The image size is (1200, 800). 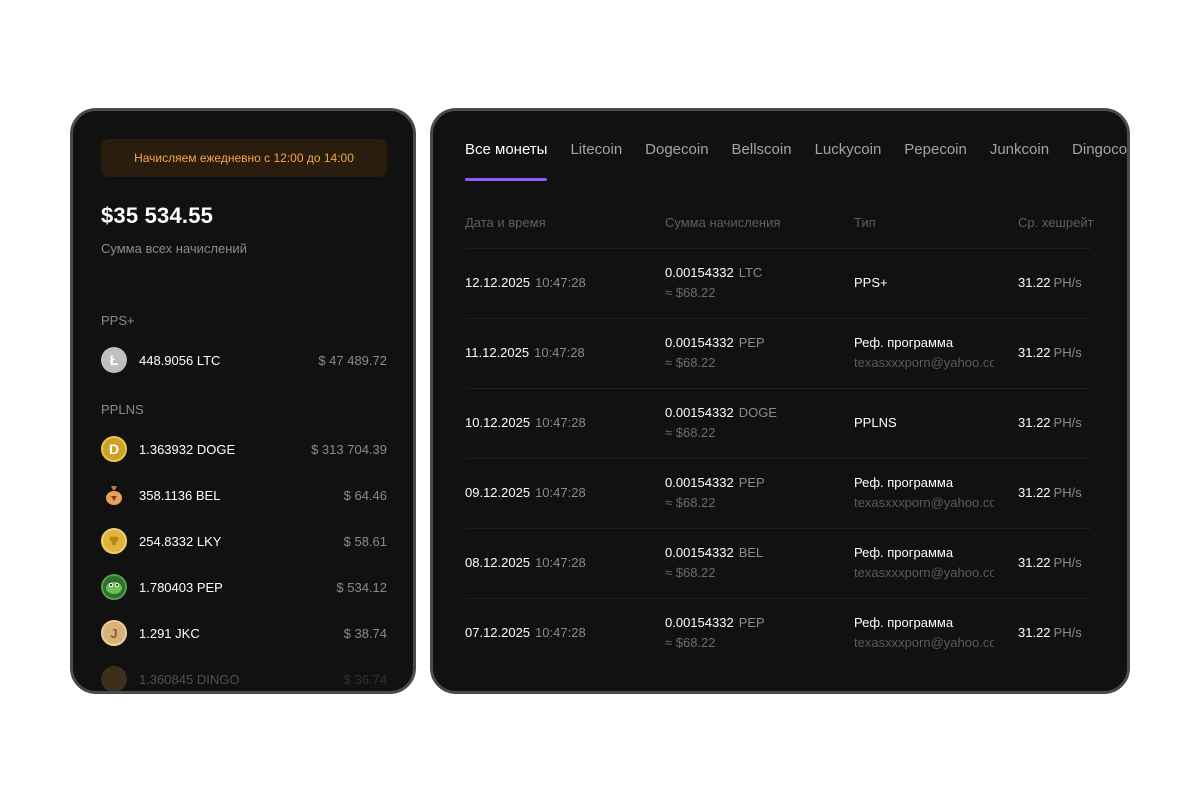 What do you see at coordinates (244, 633) in the screenshot?
I see `coin-row: J 1.291 JKC $ 38.74` at bounding box center [244, 633].